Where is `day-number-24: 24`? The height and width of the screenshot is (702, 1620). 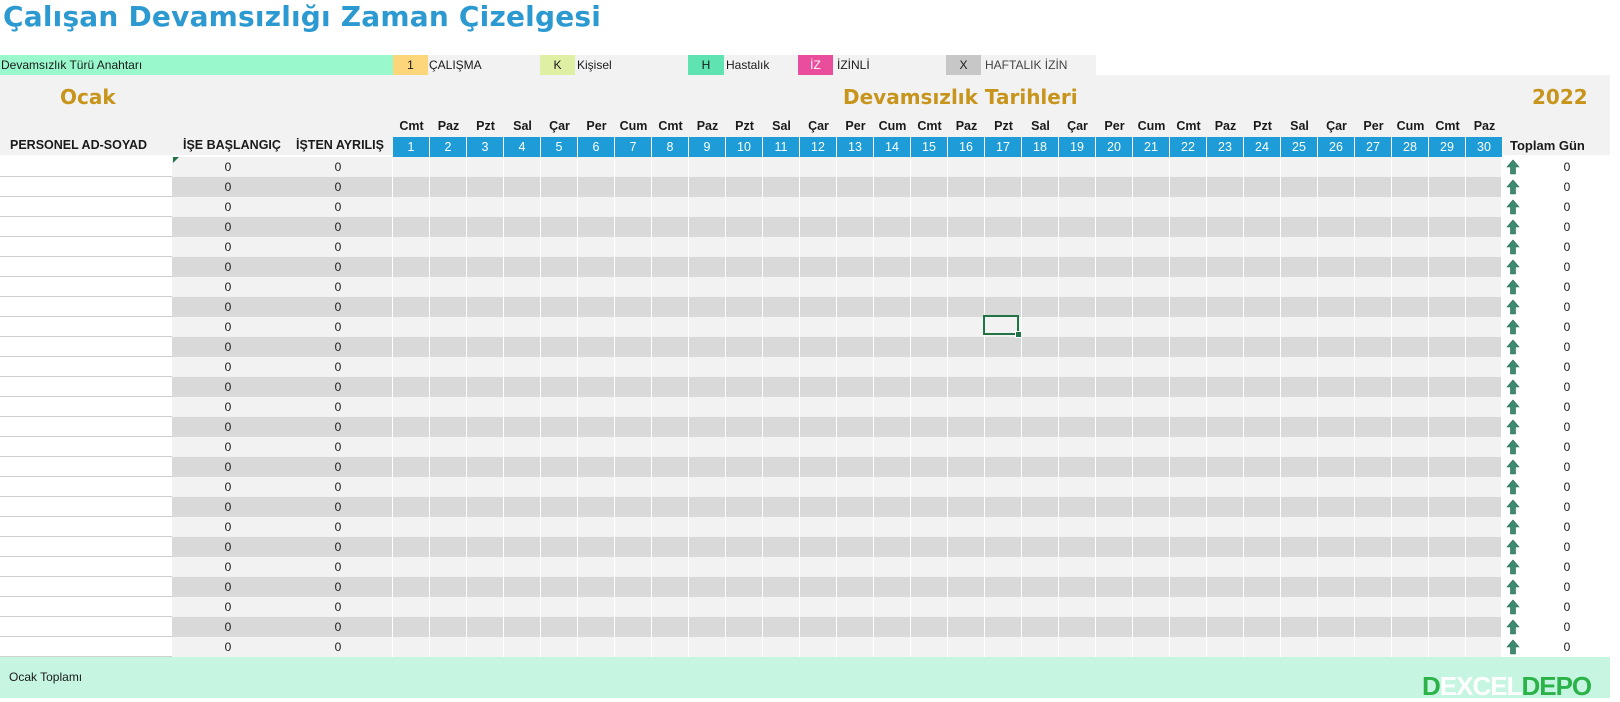
day-number-24: 24 is located at coordinates (1262, 147).